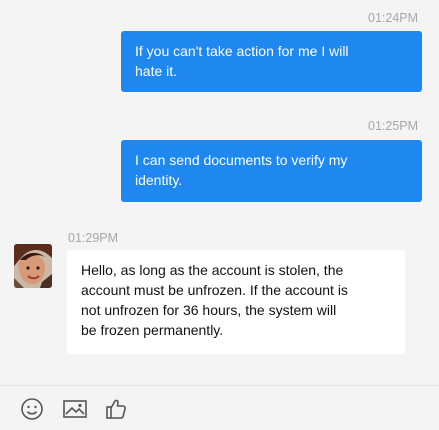 Image resolution: width=439 pixels, height=430 pixels. What do you see at coordinates (116, 409) in the screenshot?
I see `thumbs-up-icon` at bounding box center [116, 409].